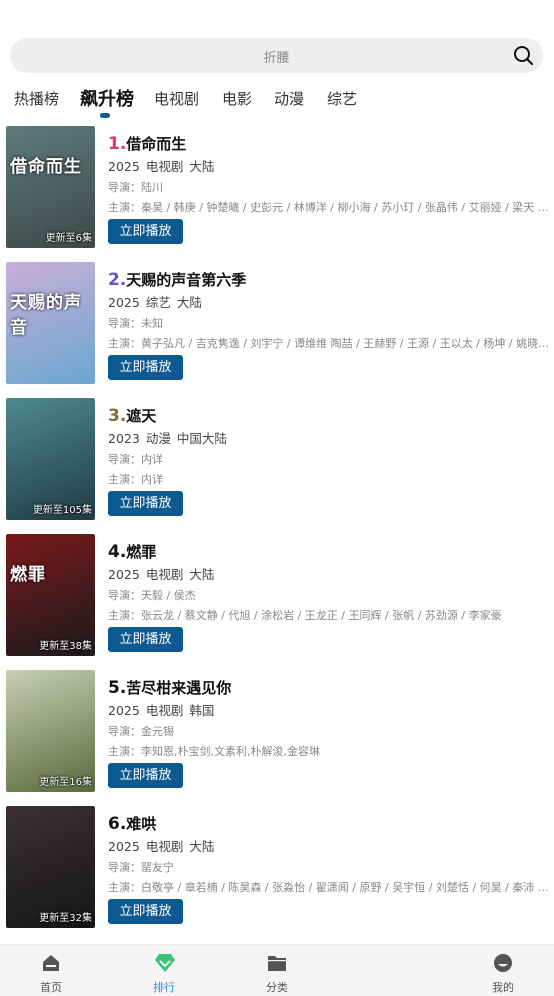 The width and height of the screenshot is (554, 996). I want to click on bottom-nav: 首页 排行 分类 我的, so click(277, 970).